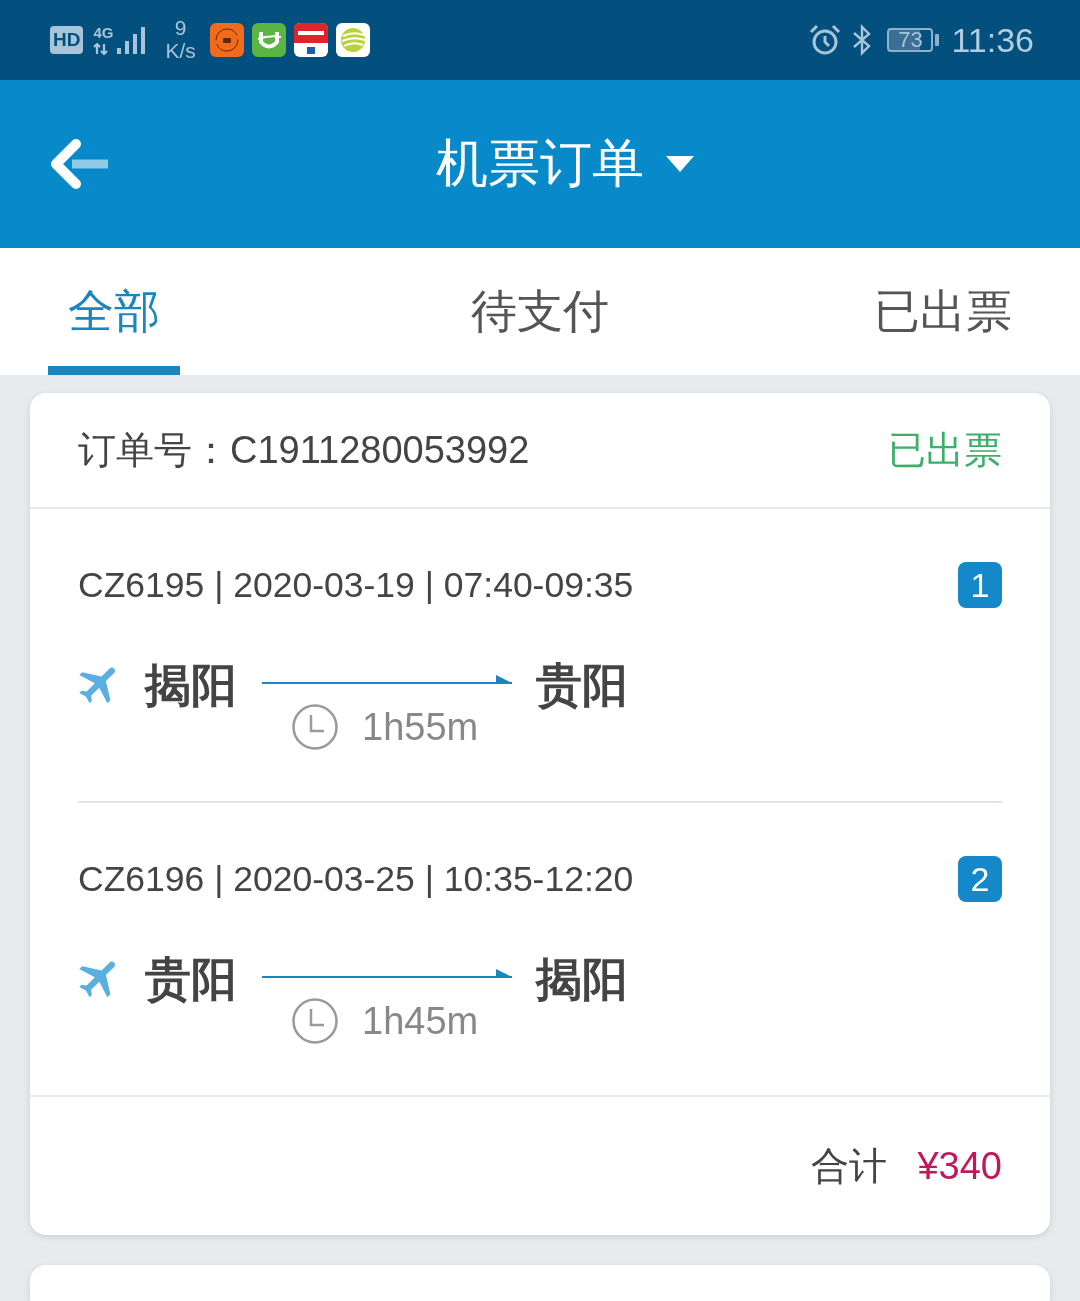 This screenshot has width=1080, height=1301. What do you see at coordinates (582, 685) in the screenshot?
I see `arrival-city: 贵阳` at bounding box center [582, 685].